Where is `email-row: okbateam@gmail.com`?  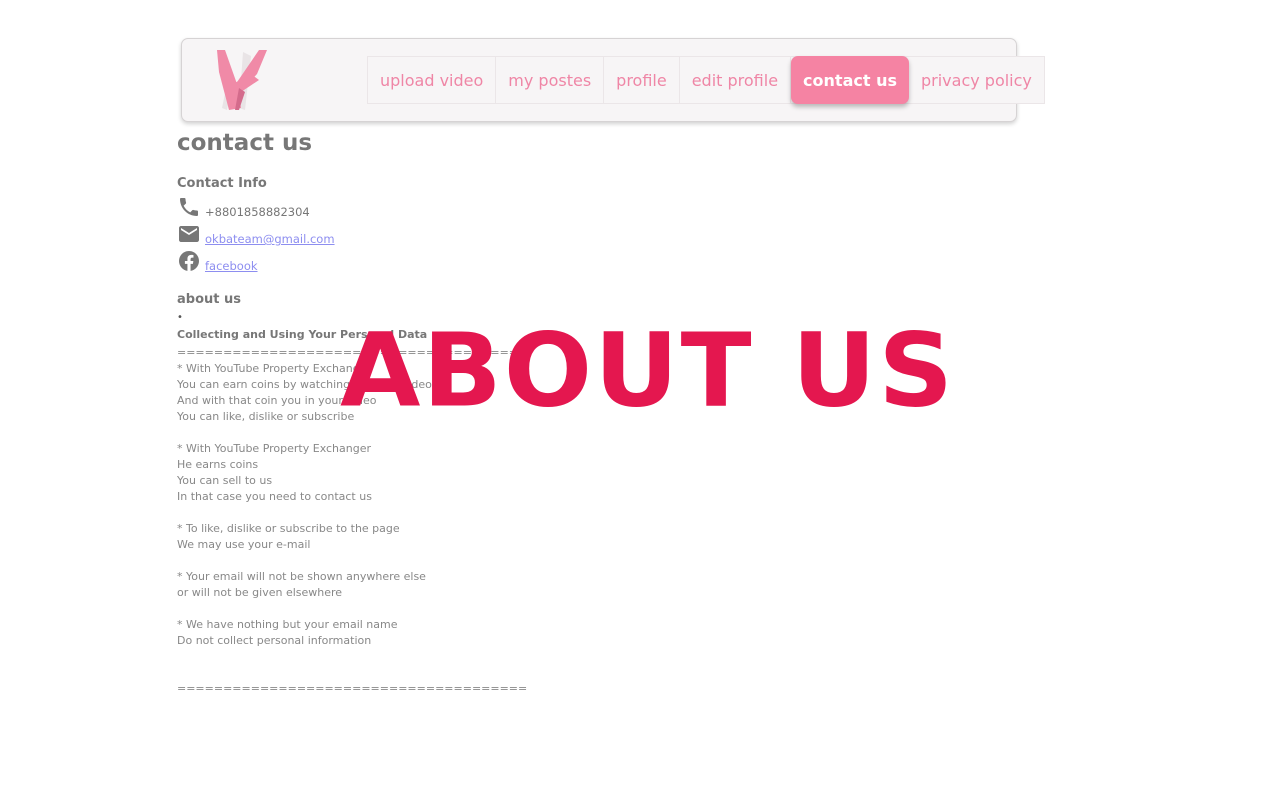 email-row: okbateam@gmail.com is located at coordinates (256, 234).